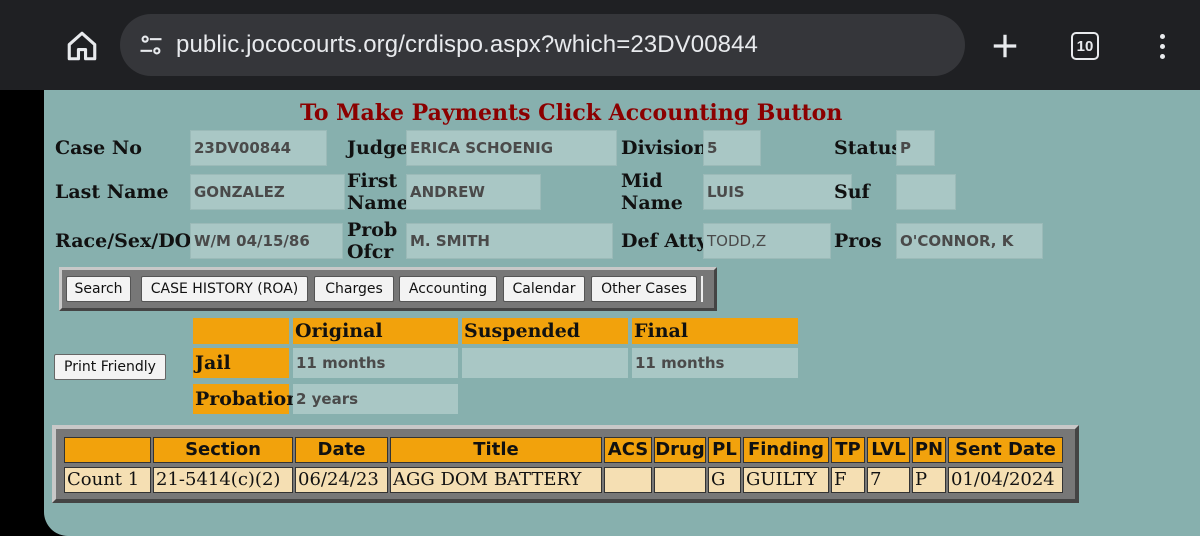  Describe the element at coordinates (929, 450) in the screenshot. I see `charges-header-pn: PN` at that location.